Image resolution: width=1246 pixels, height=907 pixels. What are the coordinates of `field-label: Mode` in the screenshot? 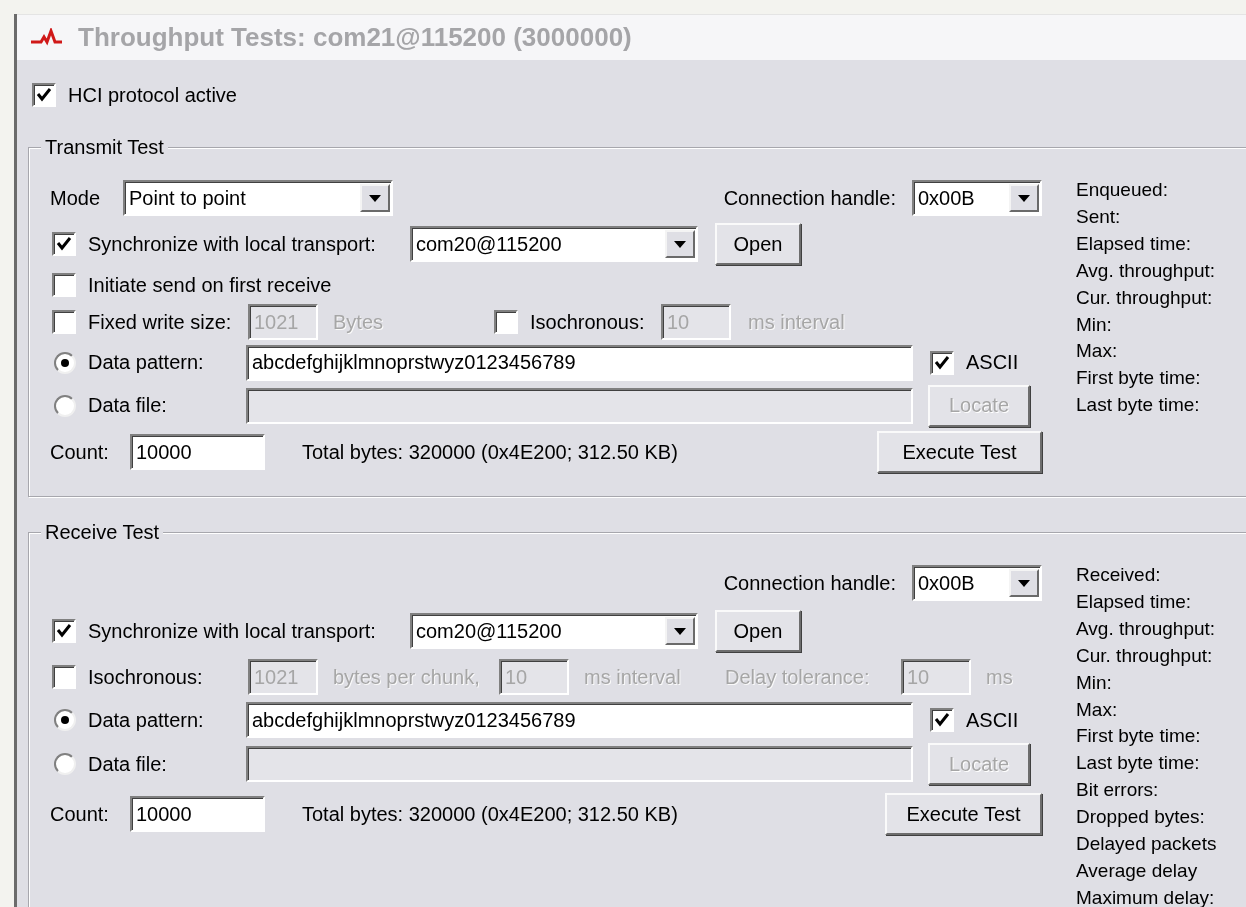 It's located at (76, 198).